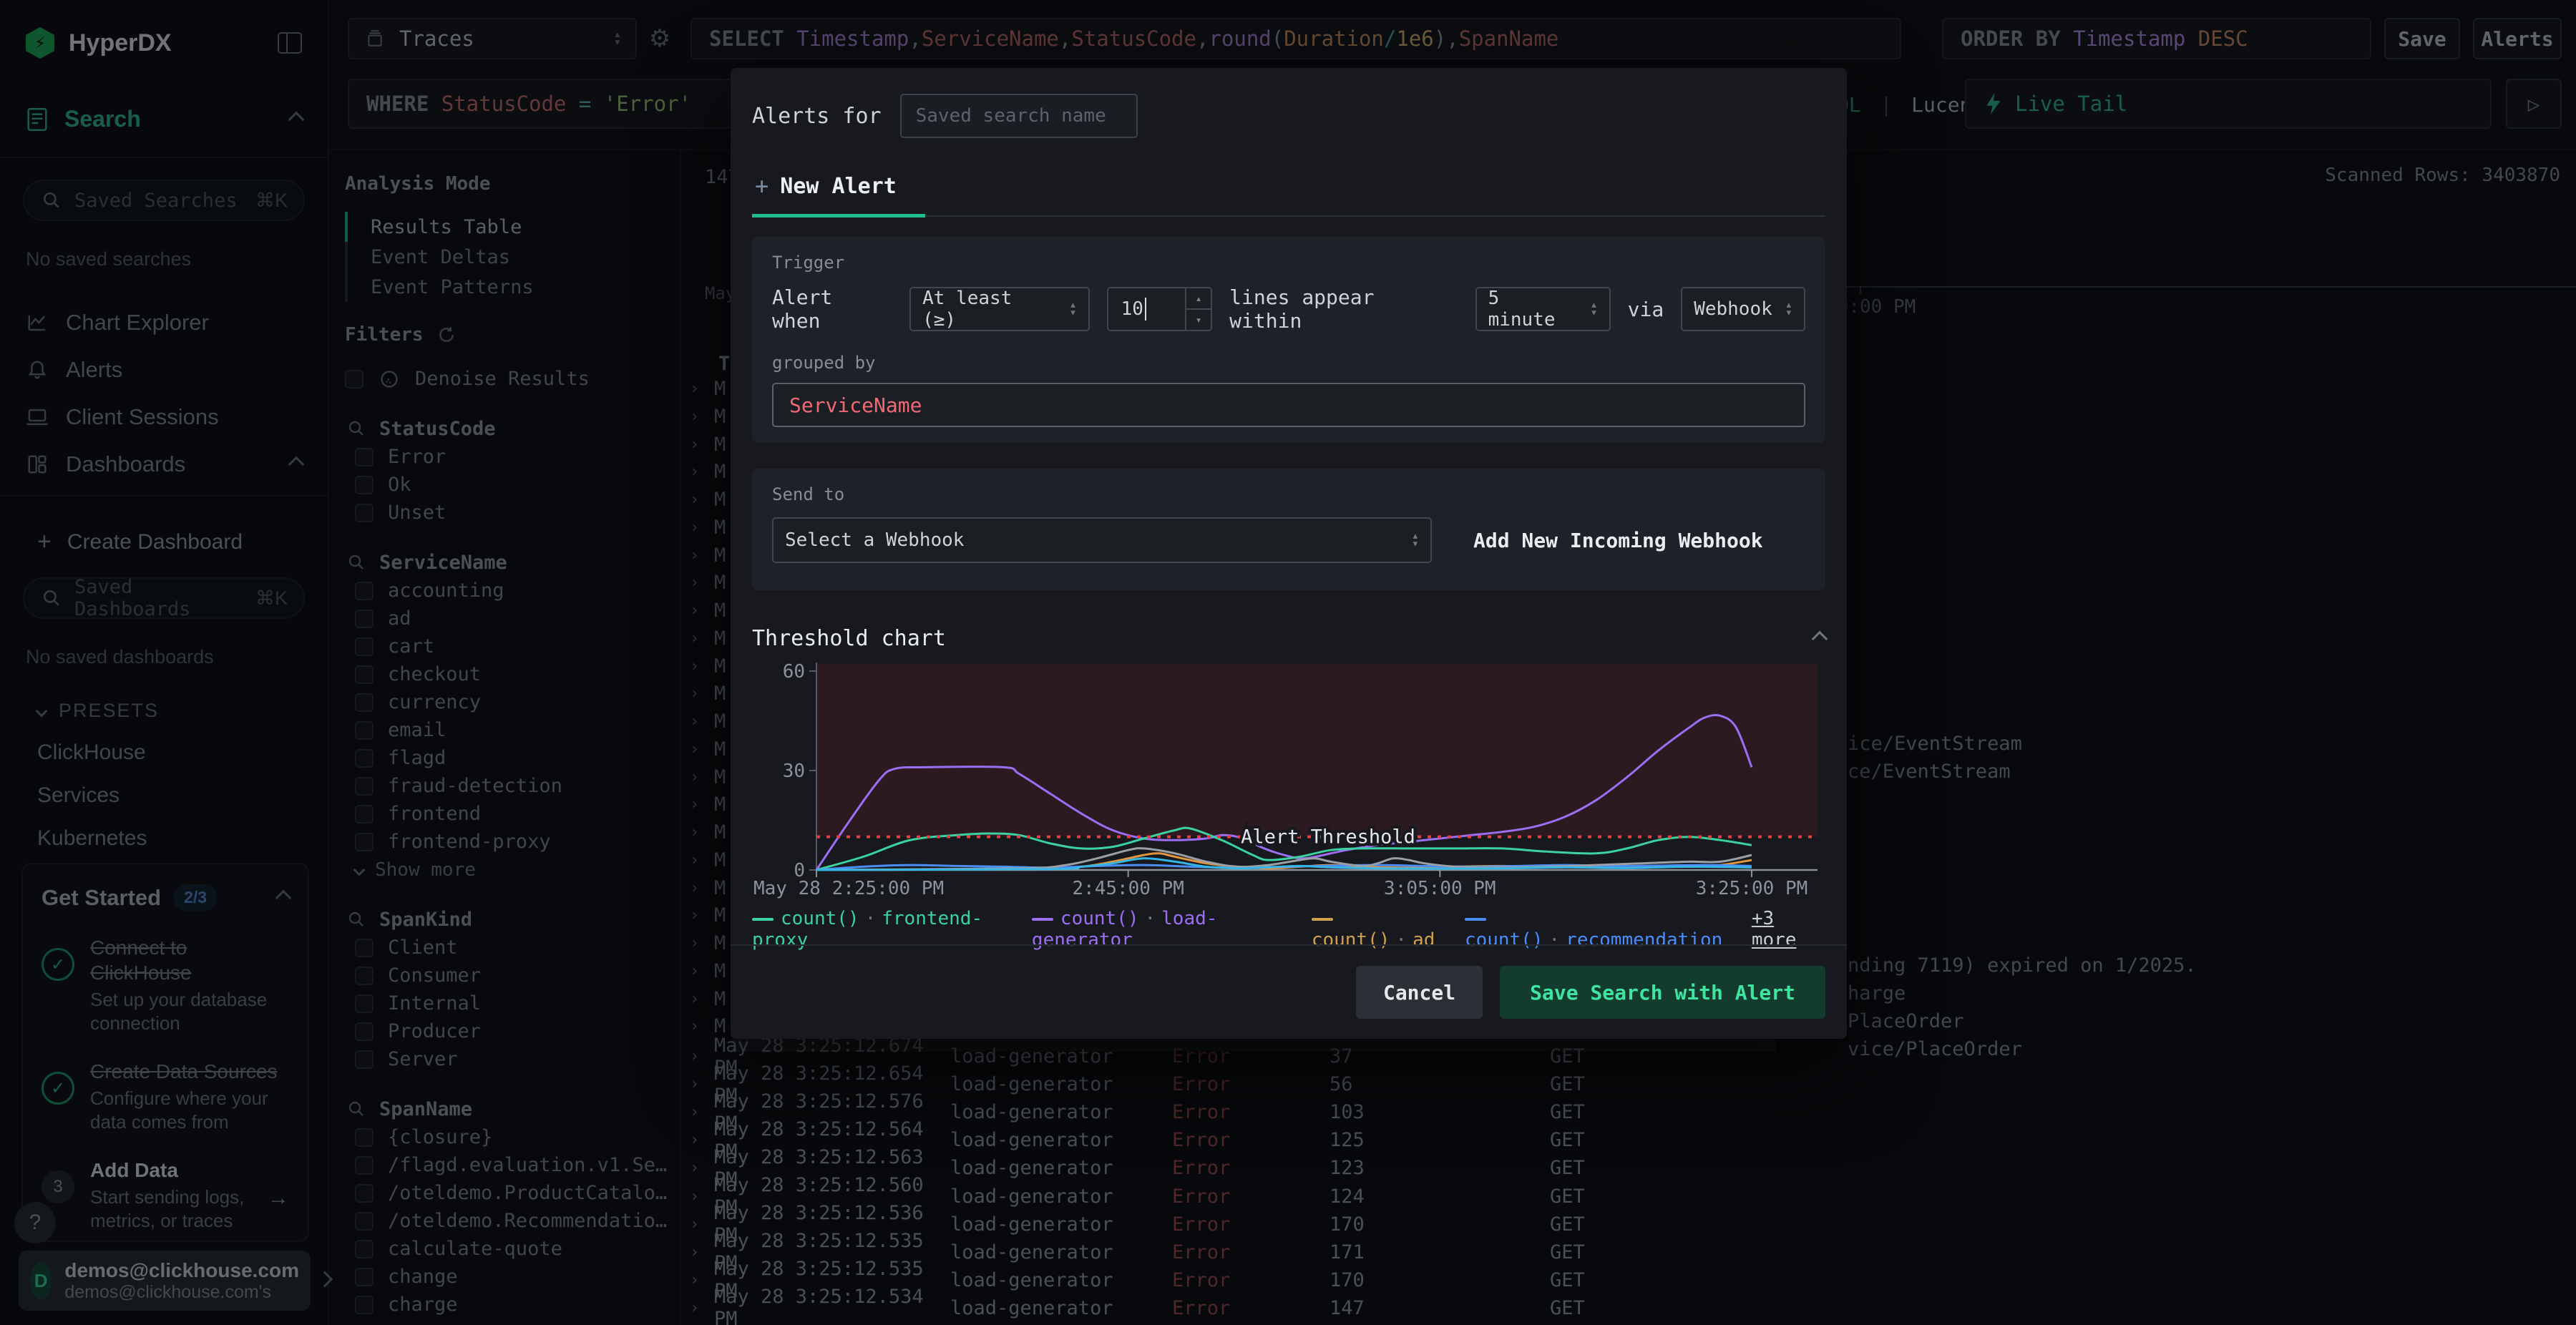 Image resolution: width=2576 pixels, height=1325 pixels. I want to click on via-label: via, so click(1645, 309).